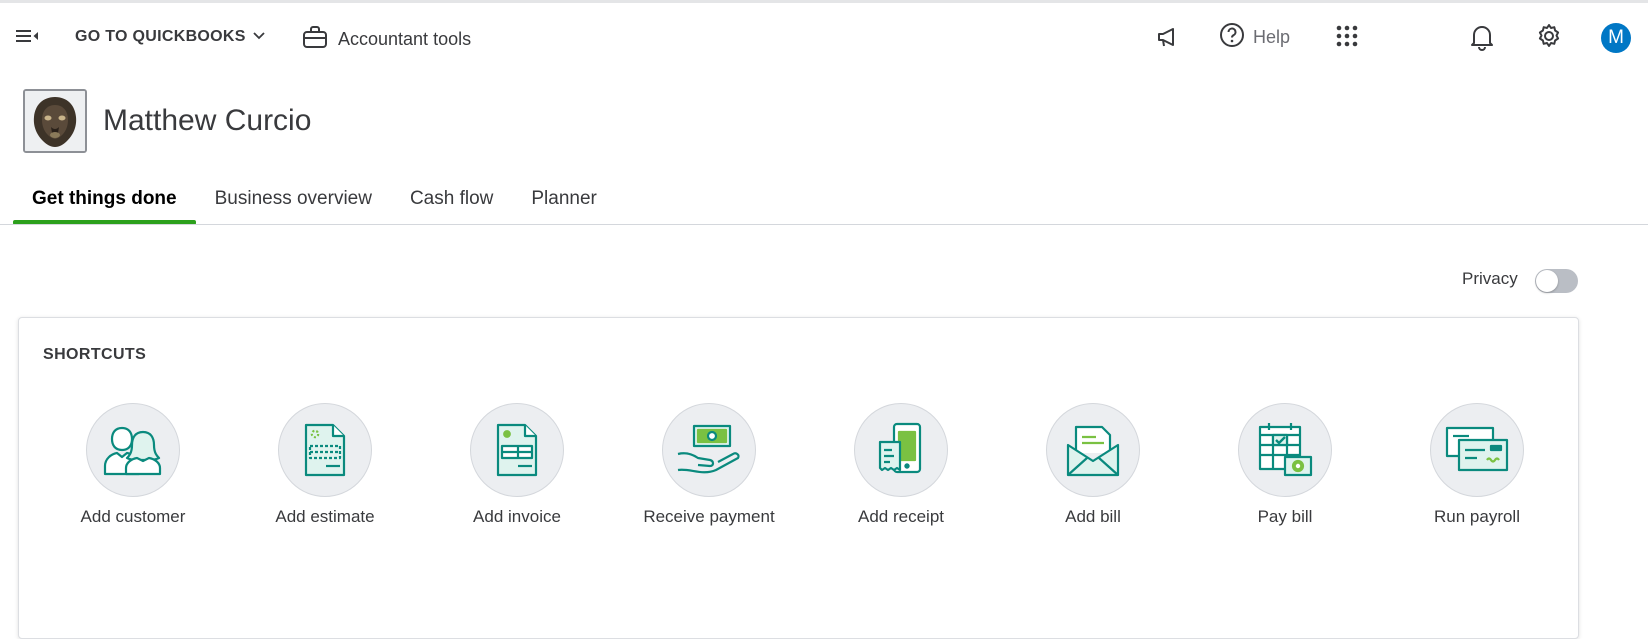 The width and height of the screenshot is (1648, 639). What do you see at coordinates (325, 450) in the screenshot?
I see `estimate-icon` at bounding box center [325, 450].